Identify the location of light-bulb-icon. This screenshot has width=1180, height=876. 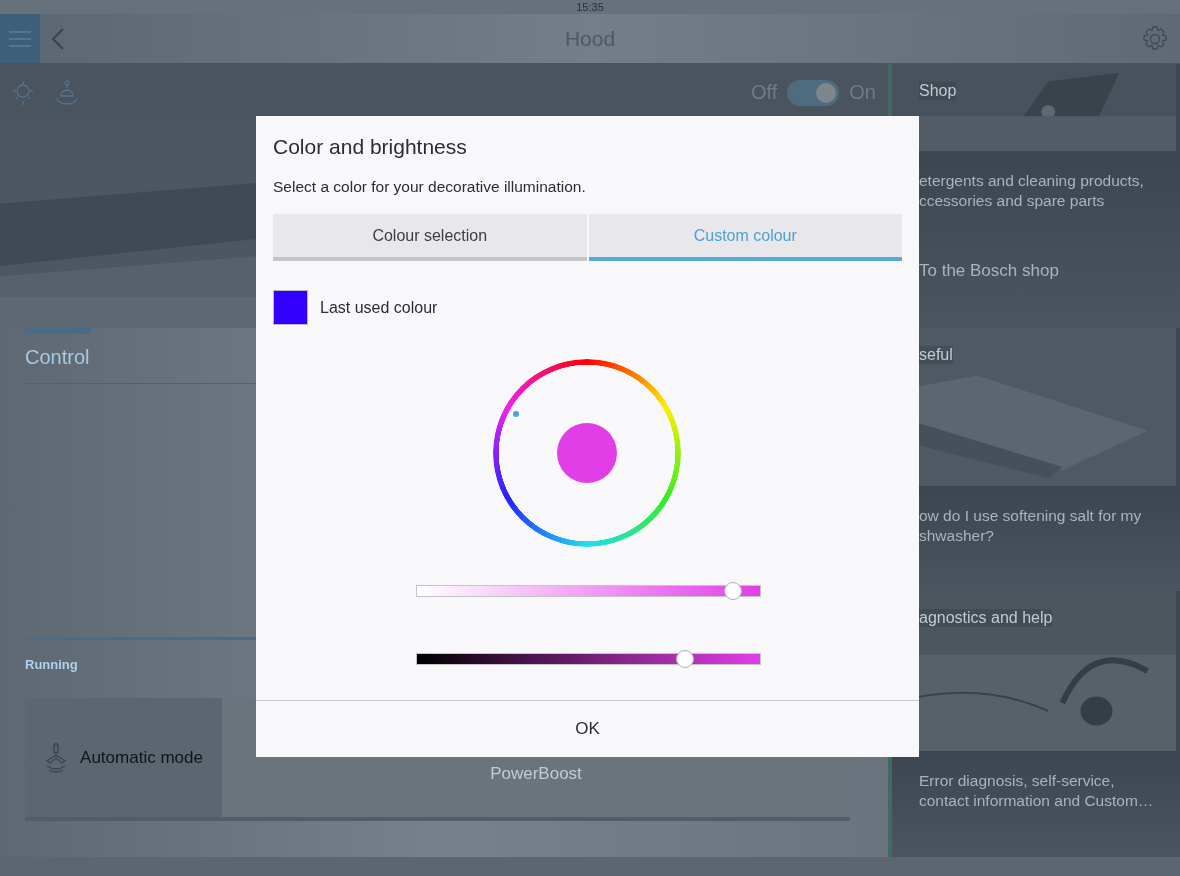
(23, 92).